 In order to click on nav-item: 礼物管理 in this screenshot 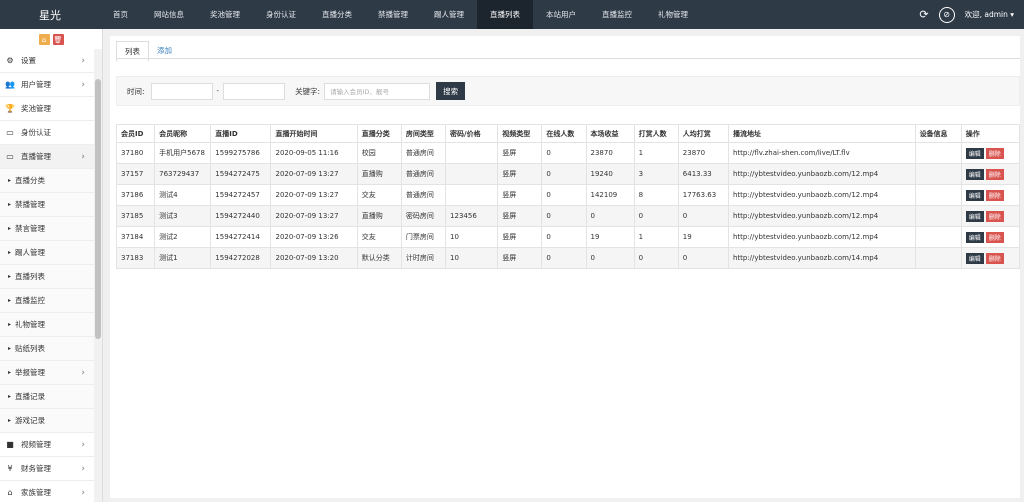, I will do `click(673, 14)`.